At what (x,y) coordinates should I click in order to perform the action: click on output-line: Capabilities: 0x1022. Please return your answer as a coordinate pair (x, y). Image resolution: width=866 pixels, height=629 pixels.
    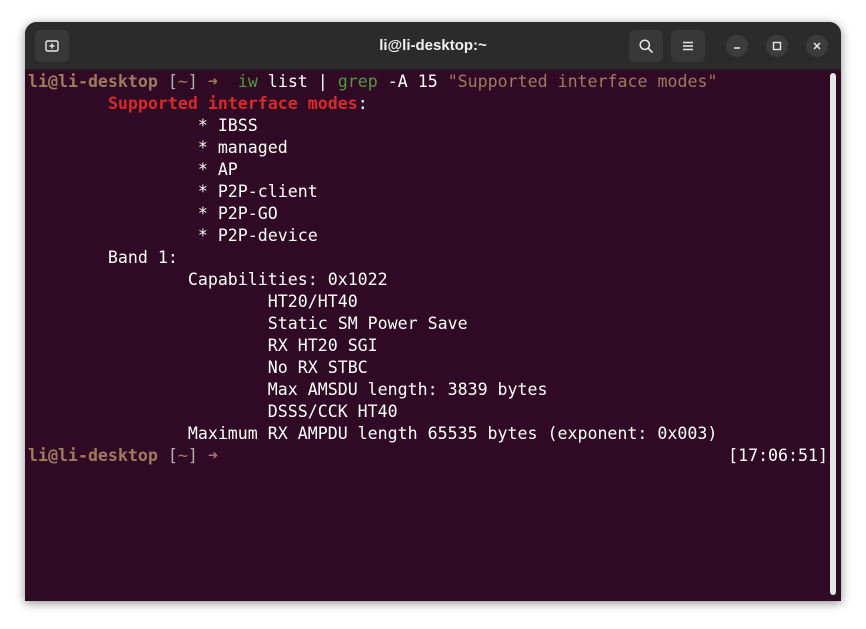
    Looking at the image, I should click on (208, 279).